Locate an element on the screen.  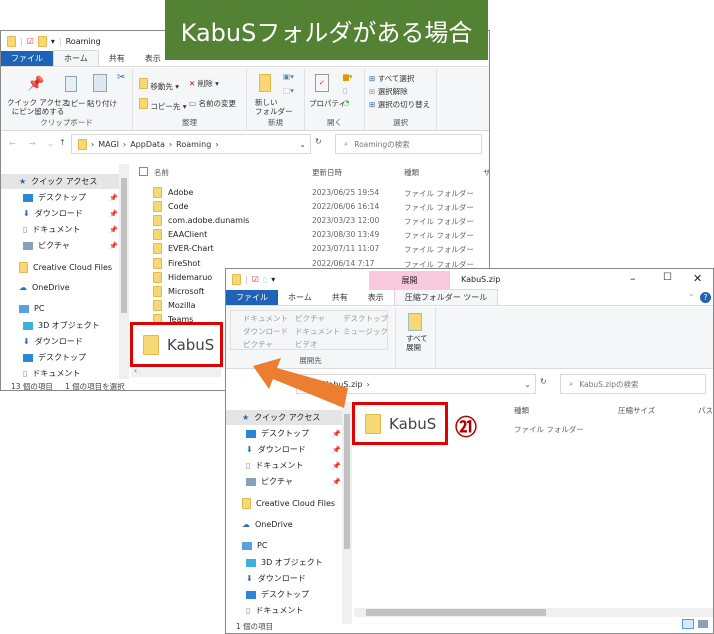
arrow-shape is located at coordinates (300, 383).